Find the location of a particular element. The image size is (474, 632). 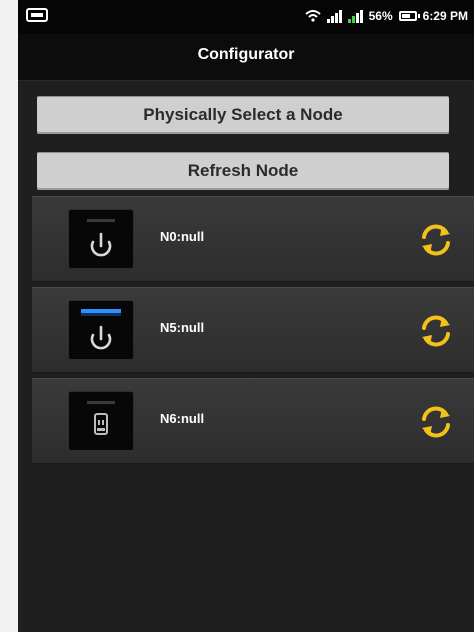

refresh-node-button: Refresh Node is located at coordinates (243, 171).